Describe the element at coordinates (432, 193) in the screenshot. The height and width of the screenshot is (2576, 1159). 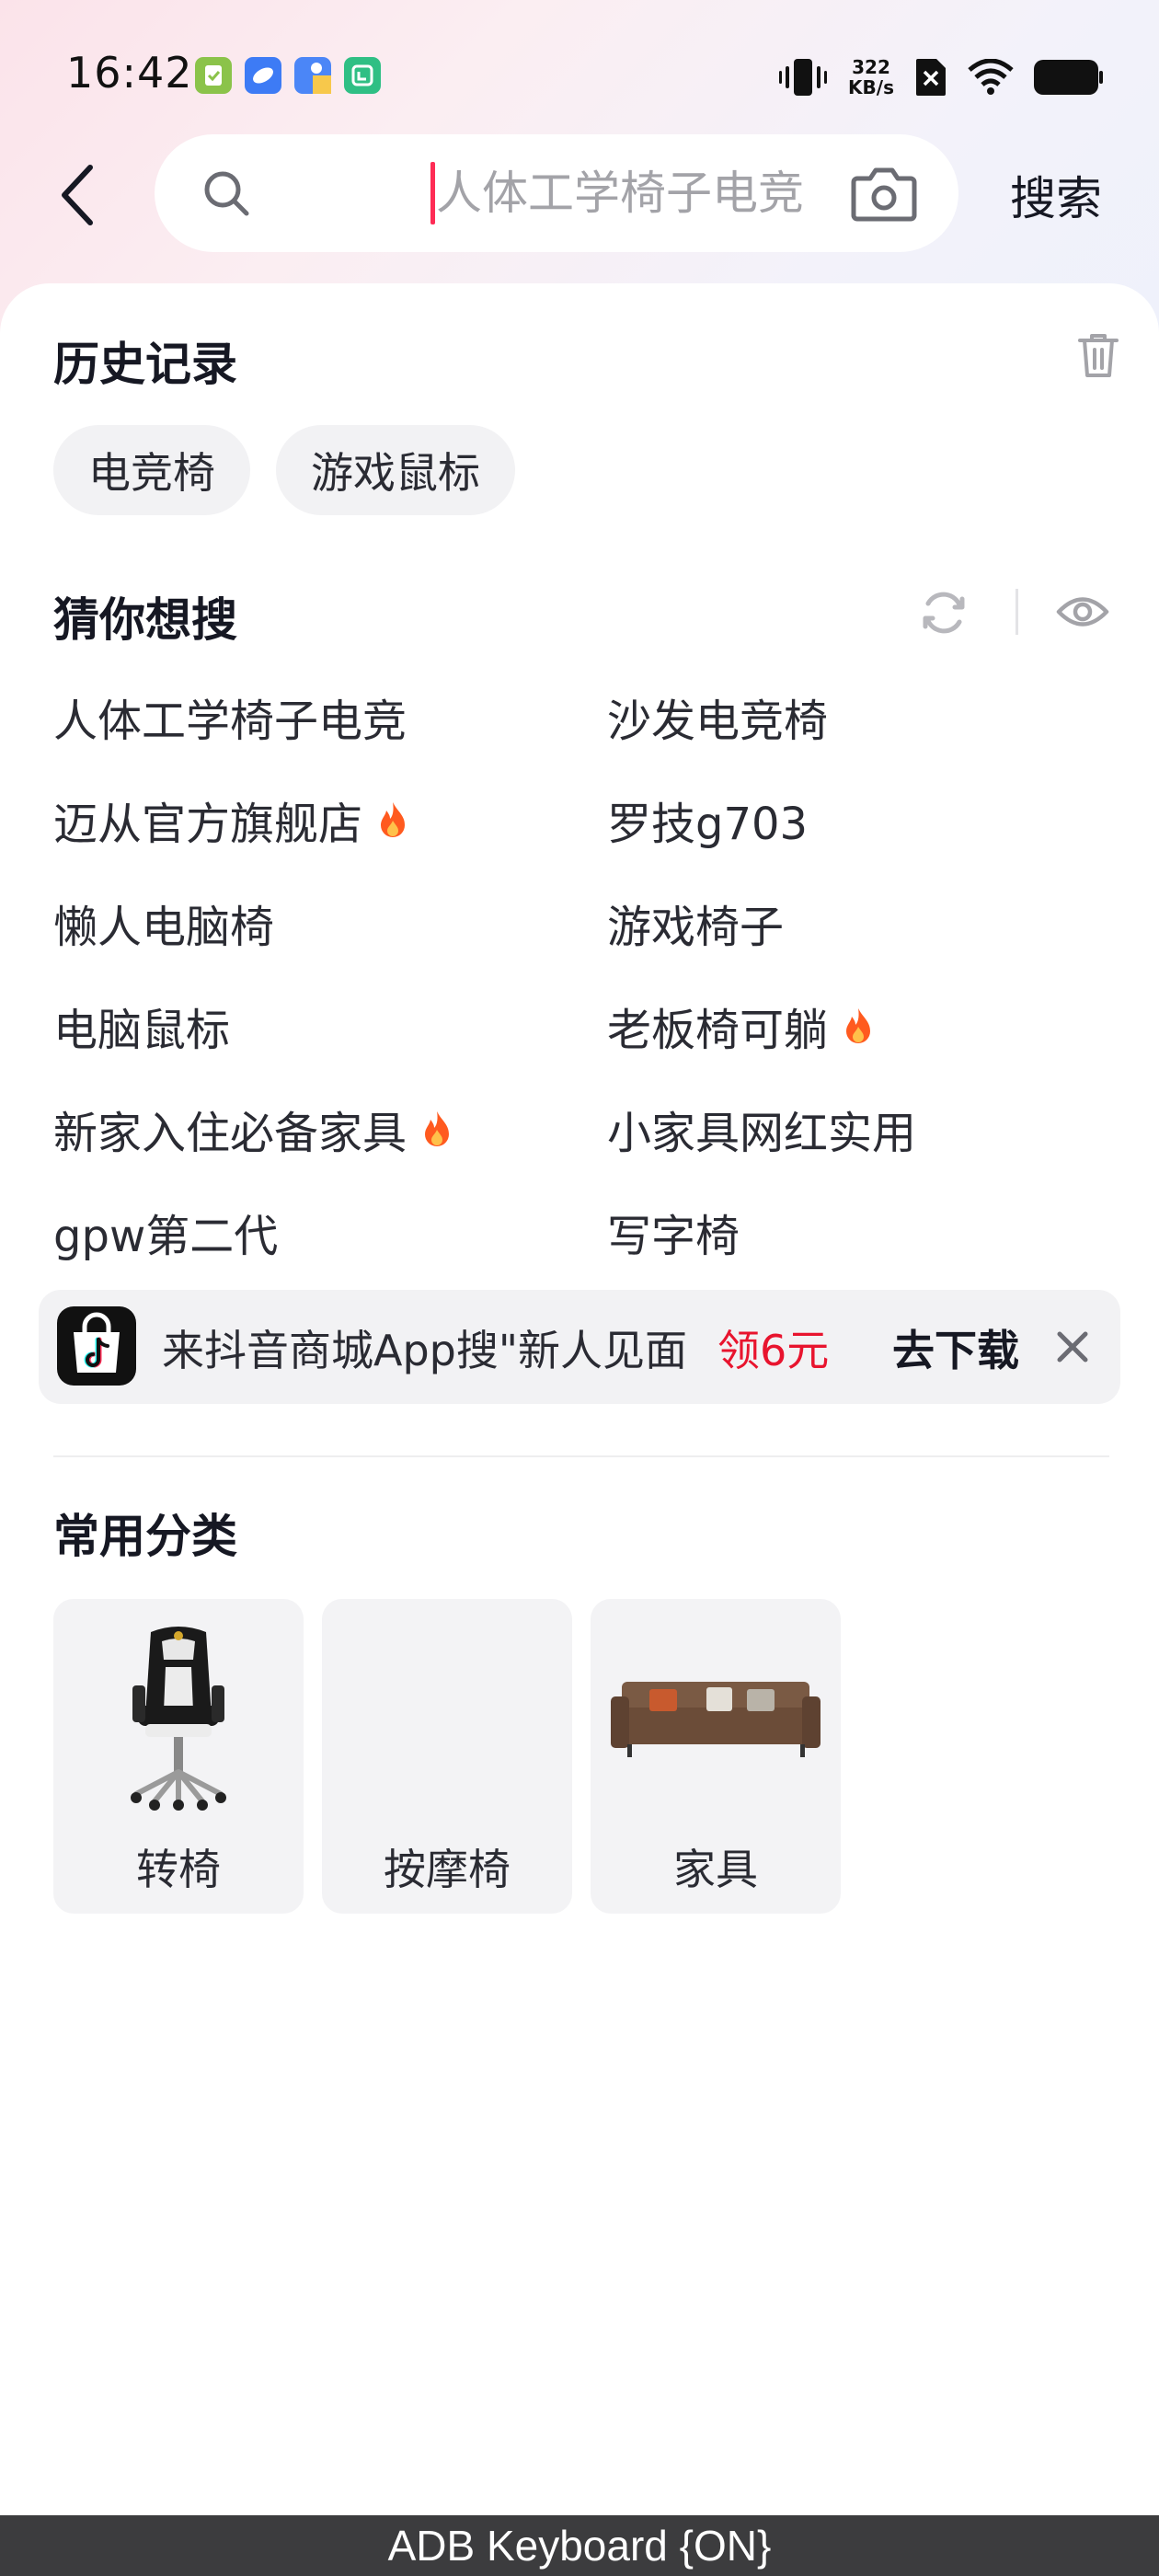
I see `text-cursor` at that location.